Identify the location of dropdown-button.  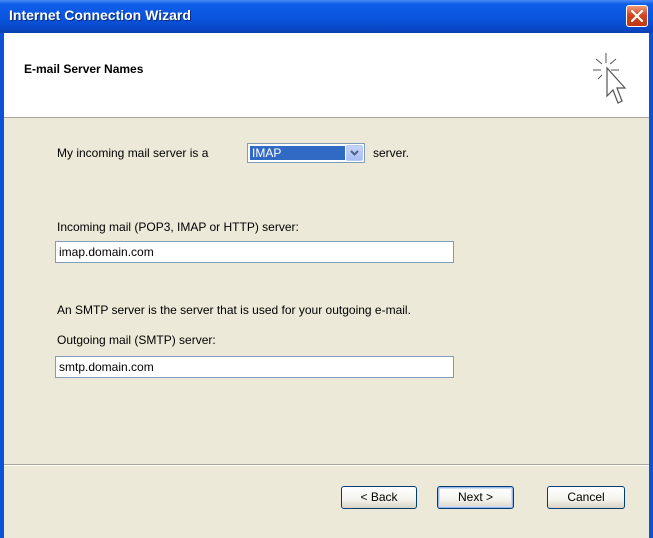
(354, 153).